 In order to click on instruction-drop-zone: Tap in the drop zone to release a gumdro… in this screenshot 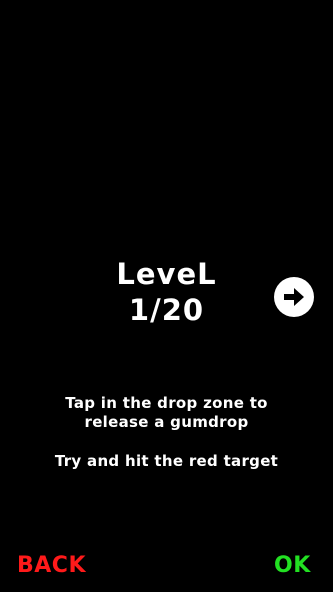, I will do `click(166, 412)`.